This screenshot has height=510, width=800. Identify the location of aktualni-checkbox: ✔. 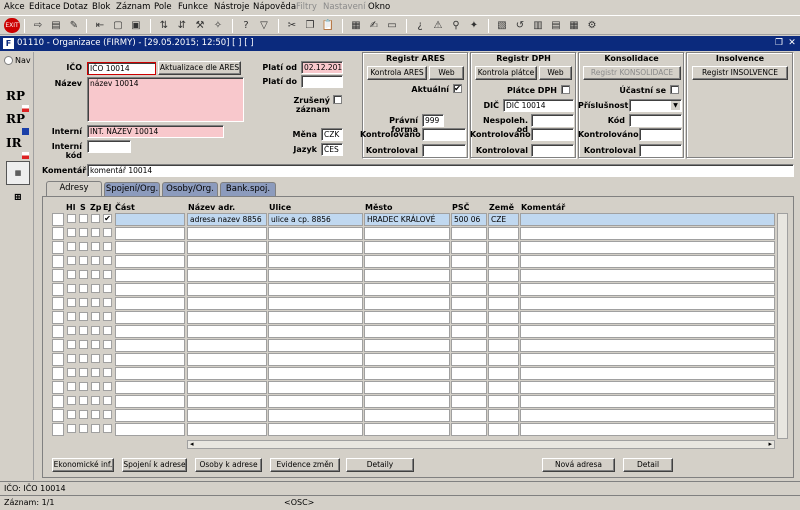
(457, 88).